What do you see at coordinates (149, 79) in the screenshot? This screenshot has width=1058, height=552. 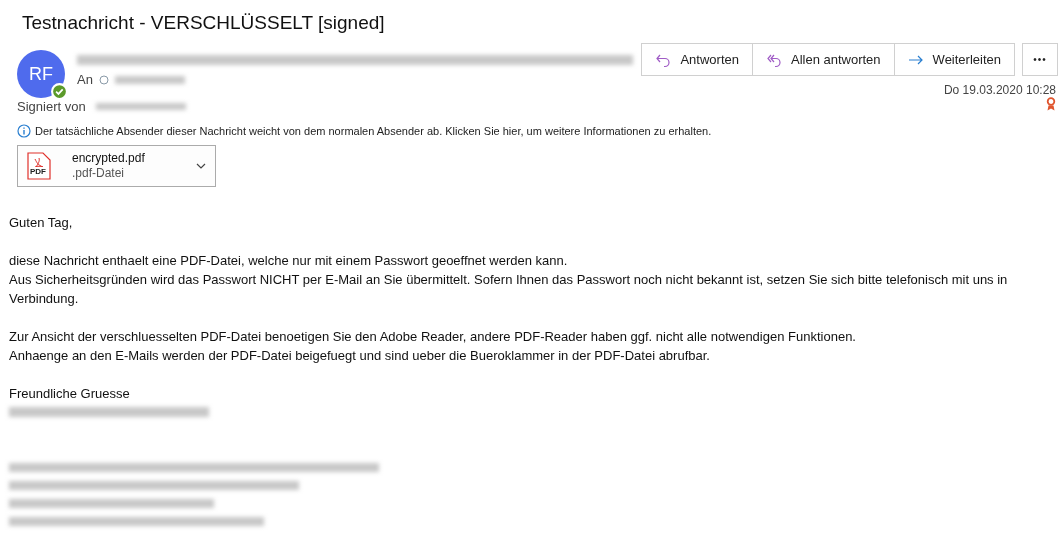 I see `redacted-text` at bounding box center [149, 79].